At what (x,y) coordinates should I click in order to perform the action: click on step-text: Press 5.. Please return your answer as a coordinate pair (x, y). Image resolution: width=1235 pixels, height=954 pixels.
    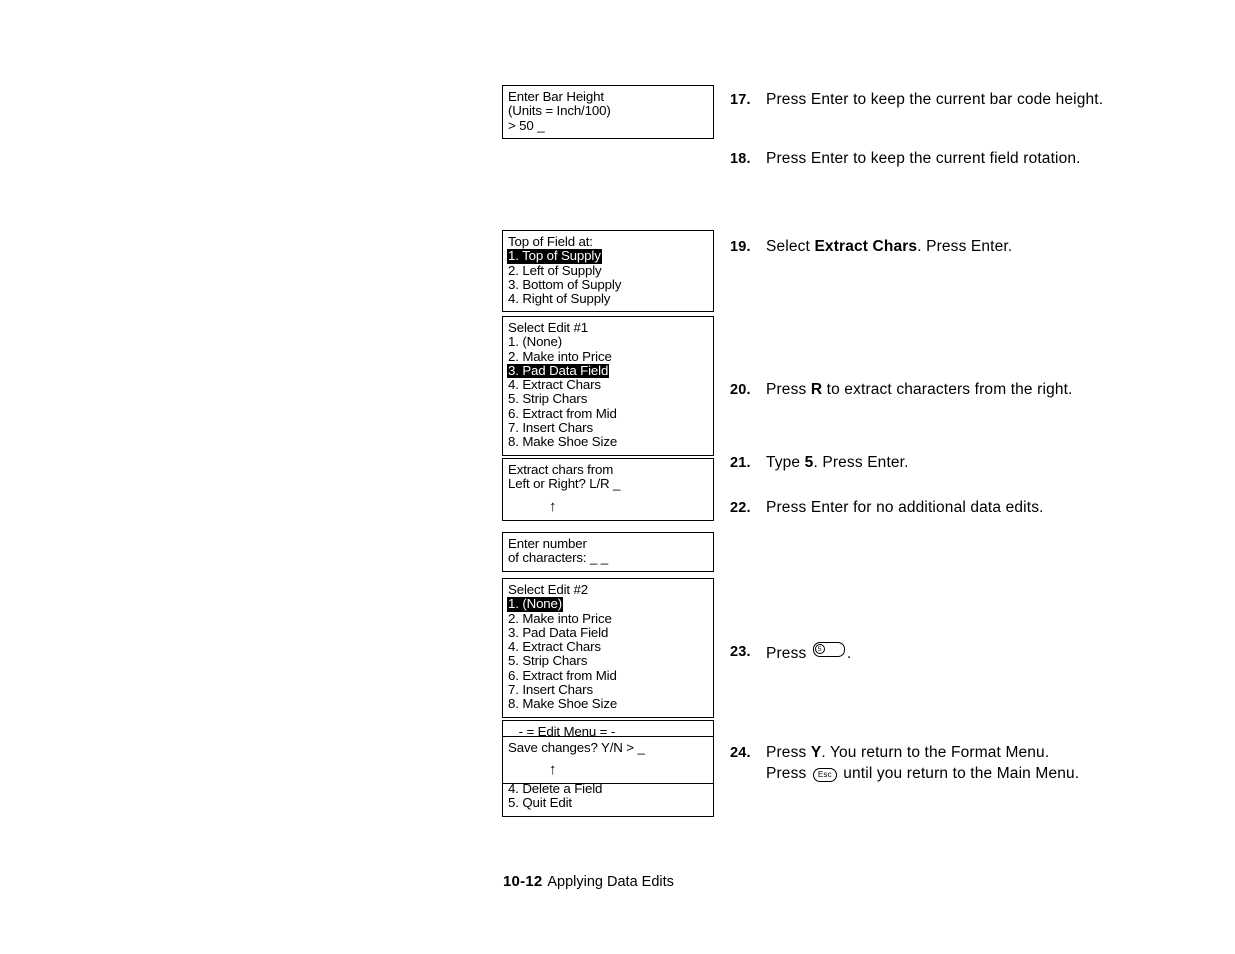
    Looking at the image, I should click on (978, 653).